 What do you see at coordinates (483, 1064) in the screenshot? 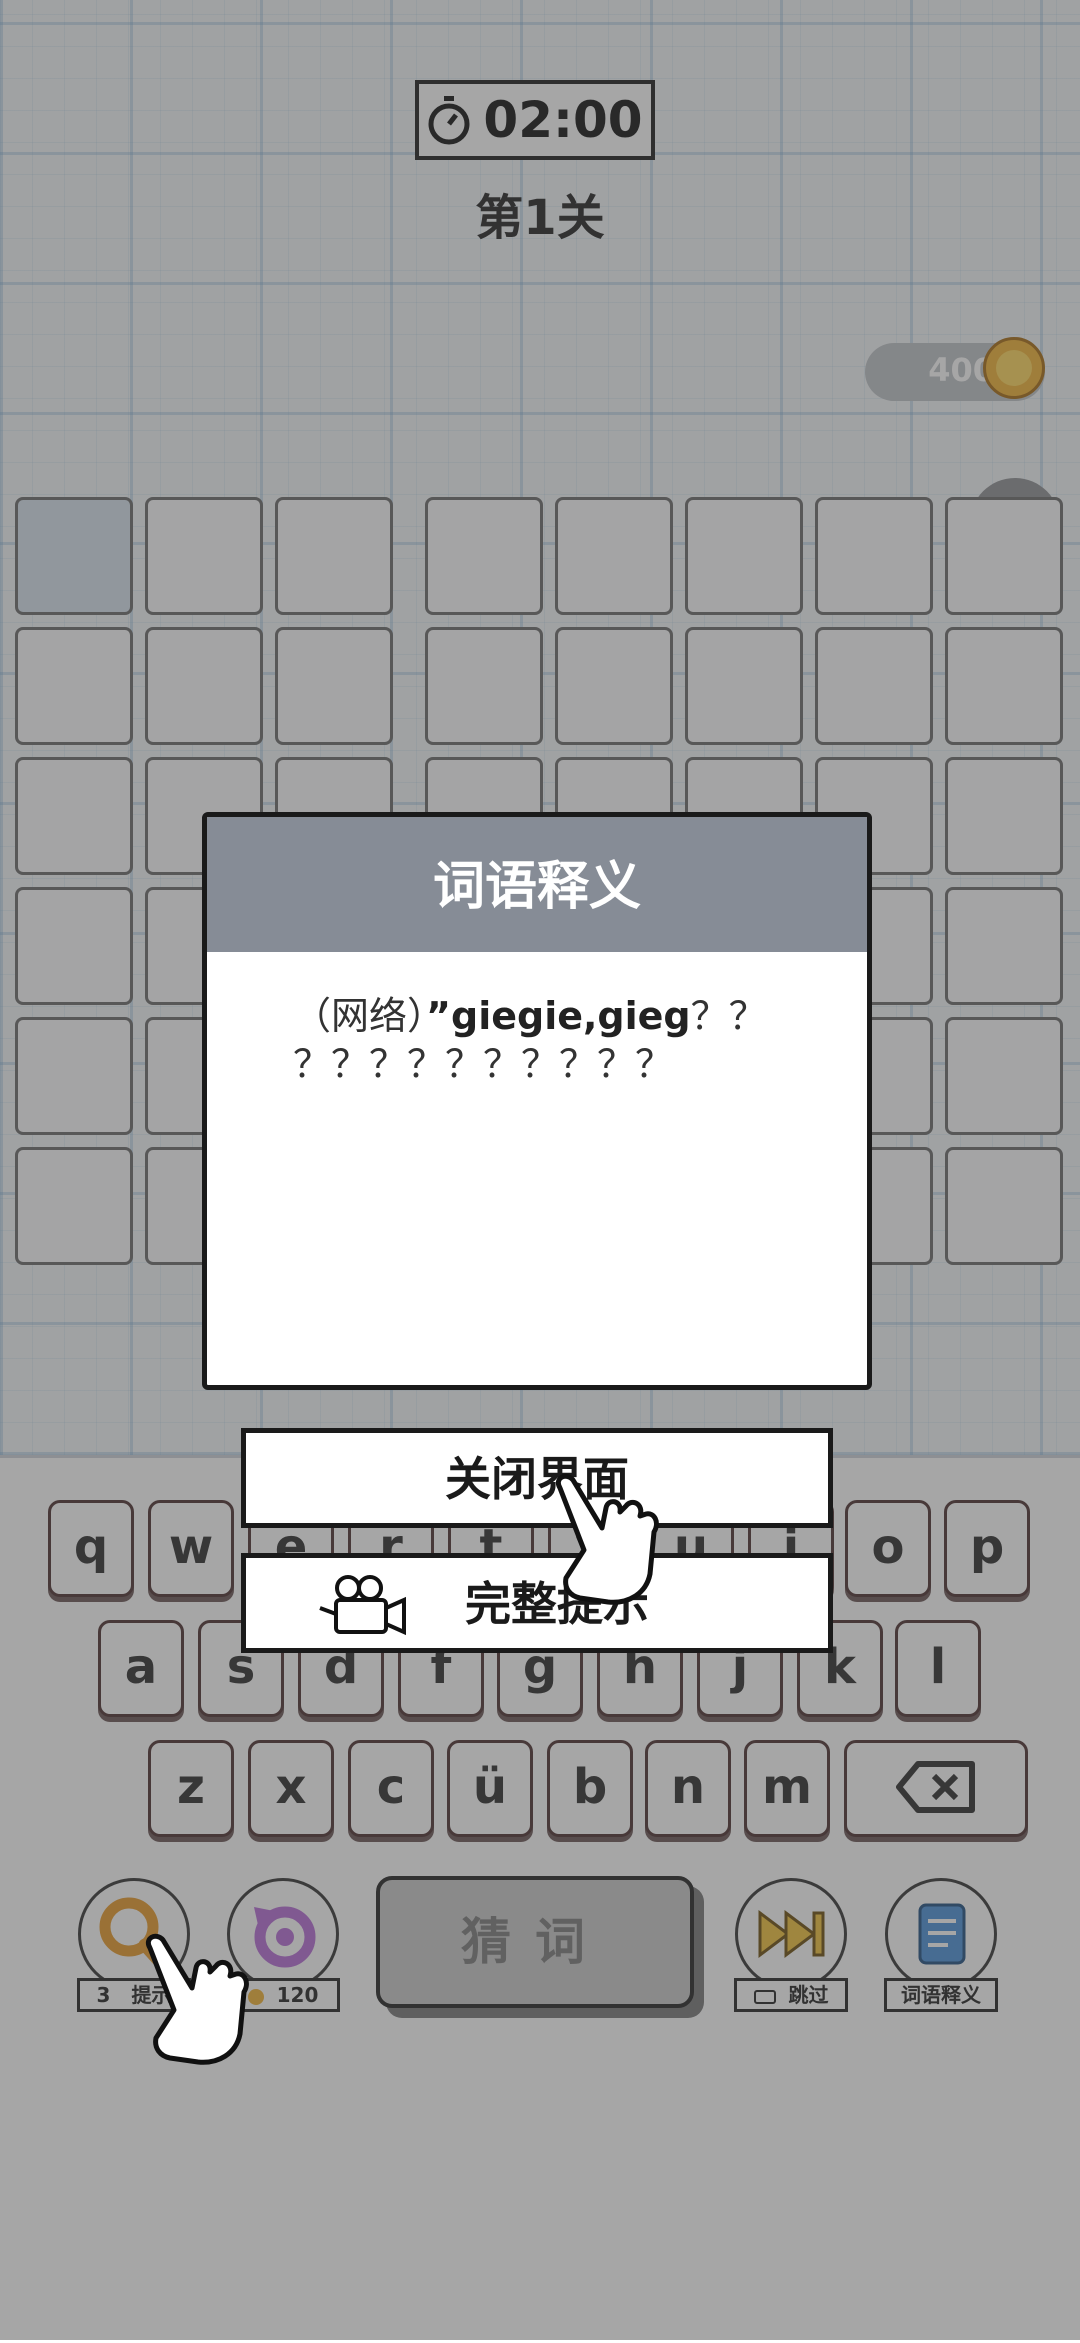
I see `definition-text-2: ？？？？？？？？？？` at bounding box center [483, 1064].